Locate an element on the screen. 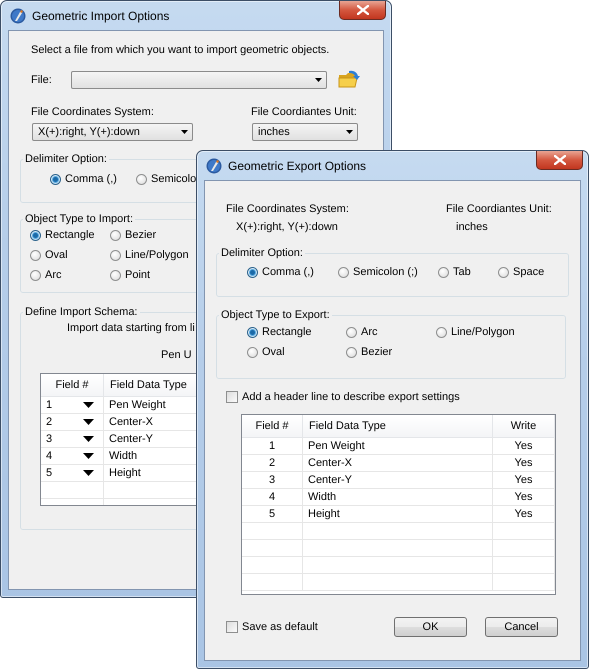 The width and height of the screenshot is (589, 669). table-cell: Center-X is located at coordinates (397, 463).